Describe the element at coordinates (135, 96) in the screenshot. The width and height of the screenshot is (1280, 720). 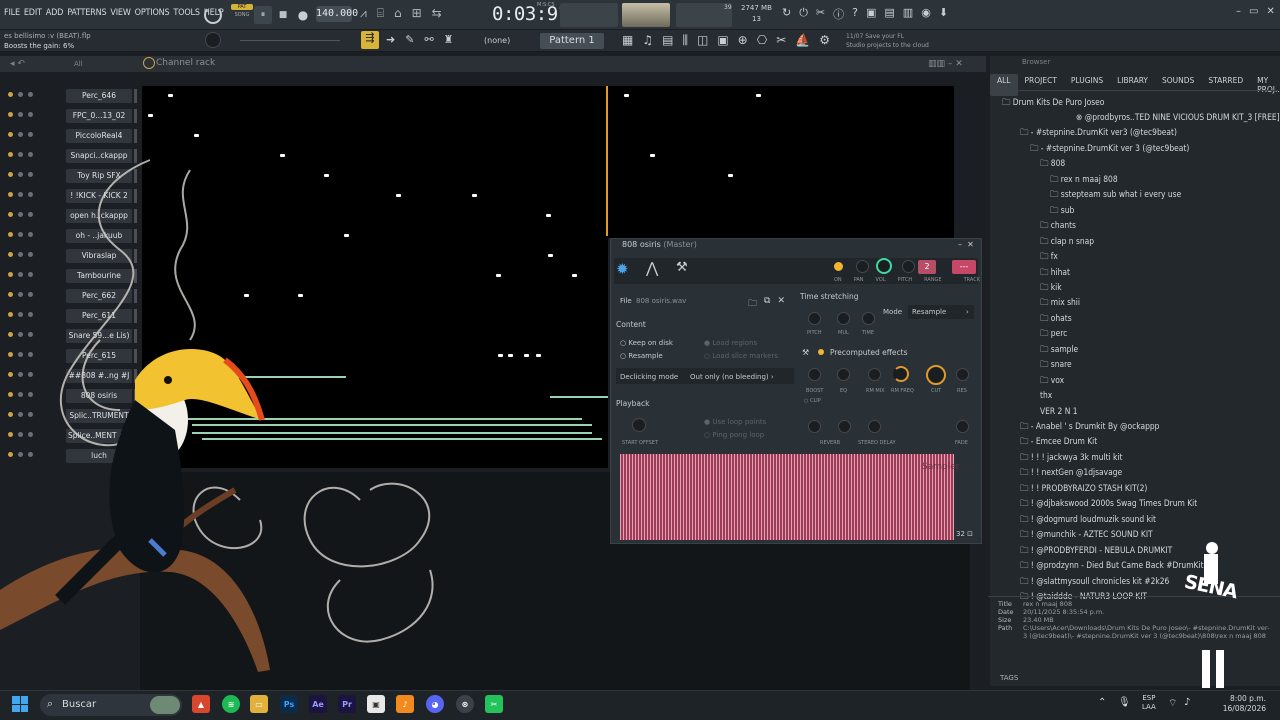
I see `channel-select-indicator` at that location.